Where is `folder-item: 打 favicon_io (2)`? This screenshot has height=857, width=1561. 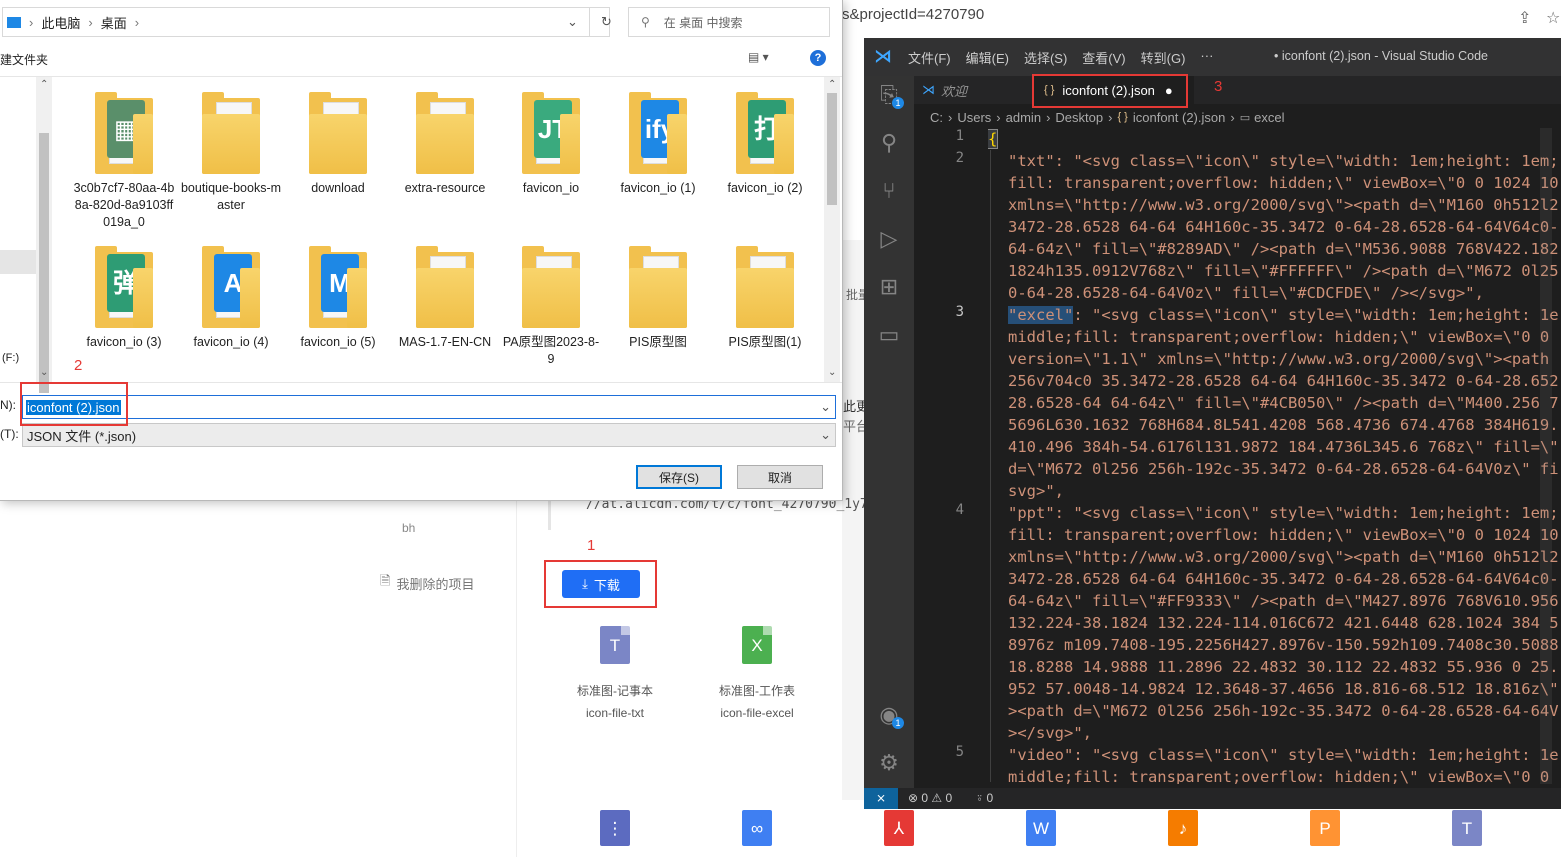
folder-item: 打 favicon_io (2) is located at coordinates (765, 144).